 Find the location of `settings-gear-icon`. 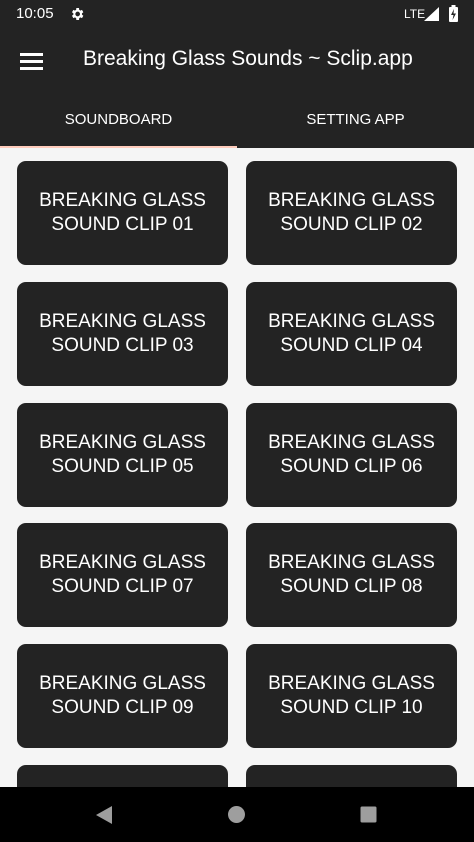

settings-gear-icon is located at coordinates (78, 14).